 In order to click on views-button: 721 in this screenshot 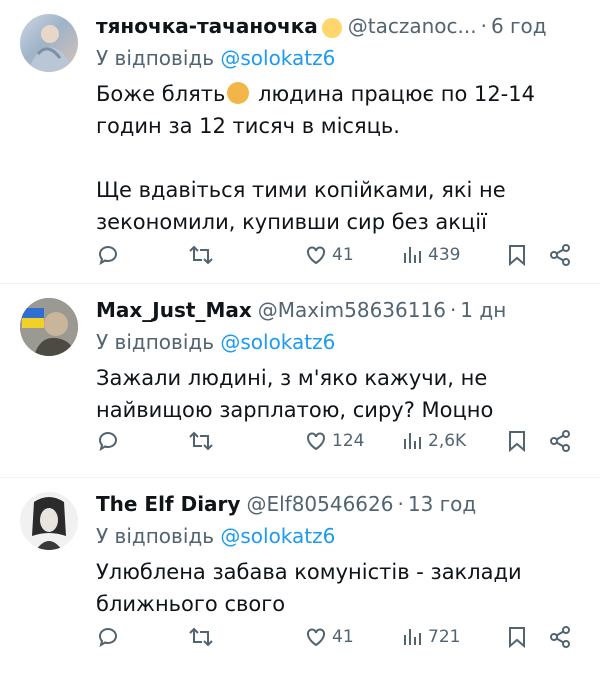, I will do `click(431, 637)`.